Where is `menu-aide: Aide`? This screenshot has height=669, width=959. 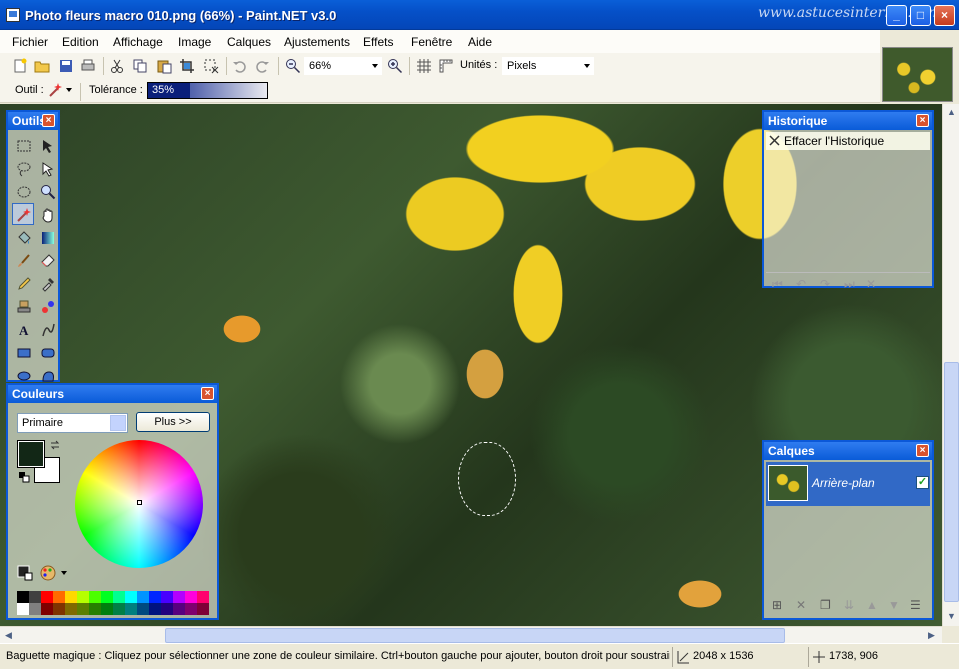 menu-aide: Aide is located at coordinates (480, 42).